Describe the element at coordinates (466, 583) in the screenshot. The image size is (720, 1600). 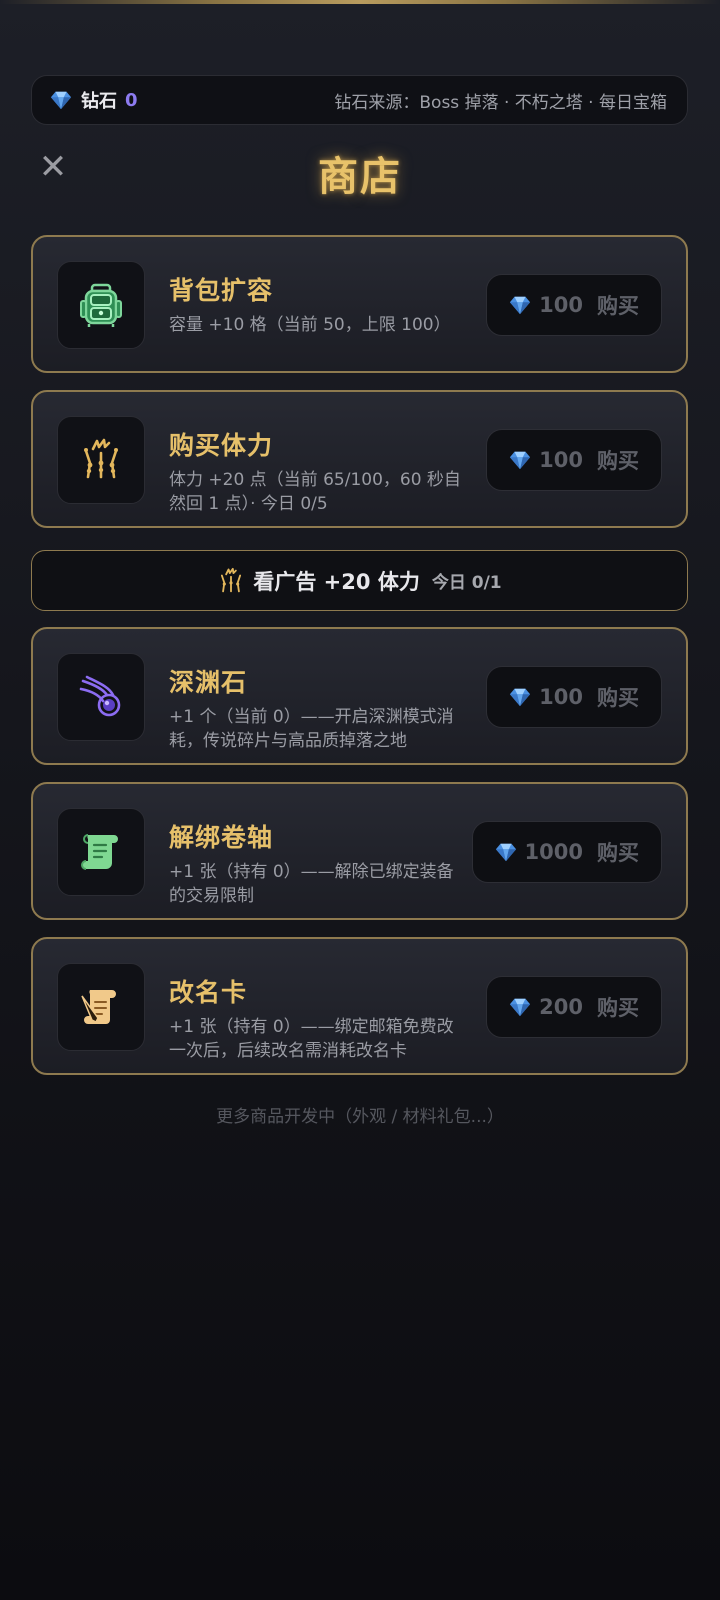
I see `watch-ad-daily-count: 今日 0/1` at that location.